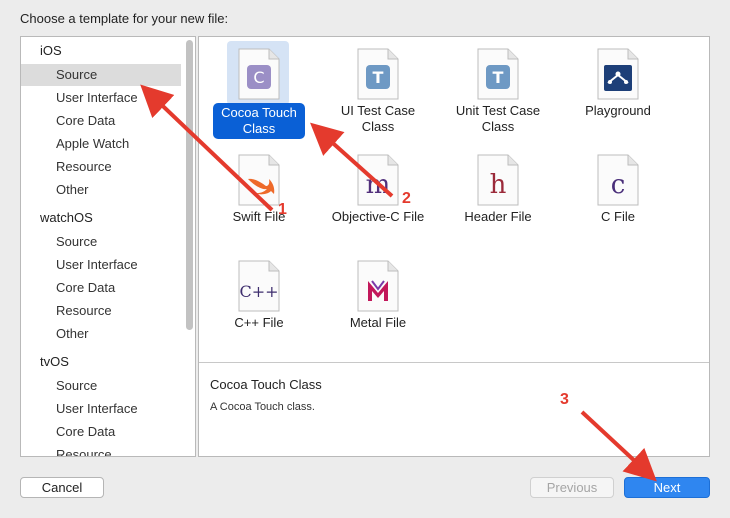 The width and height of the screenshot is (730, 518). I want to click on sidebar-group-ios: iOS, so click(51, 50).